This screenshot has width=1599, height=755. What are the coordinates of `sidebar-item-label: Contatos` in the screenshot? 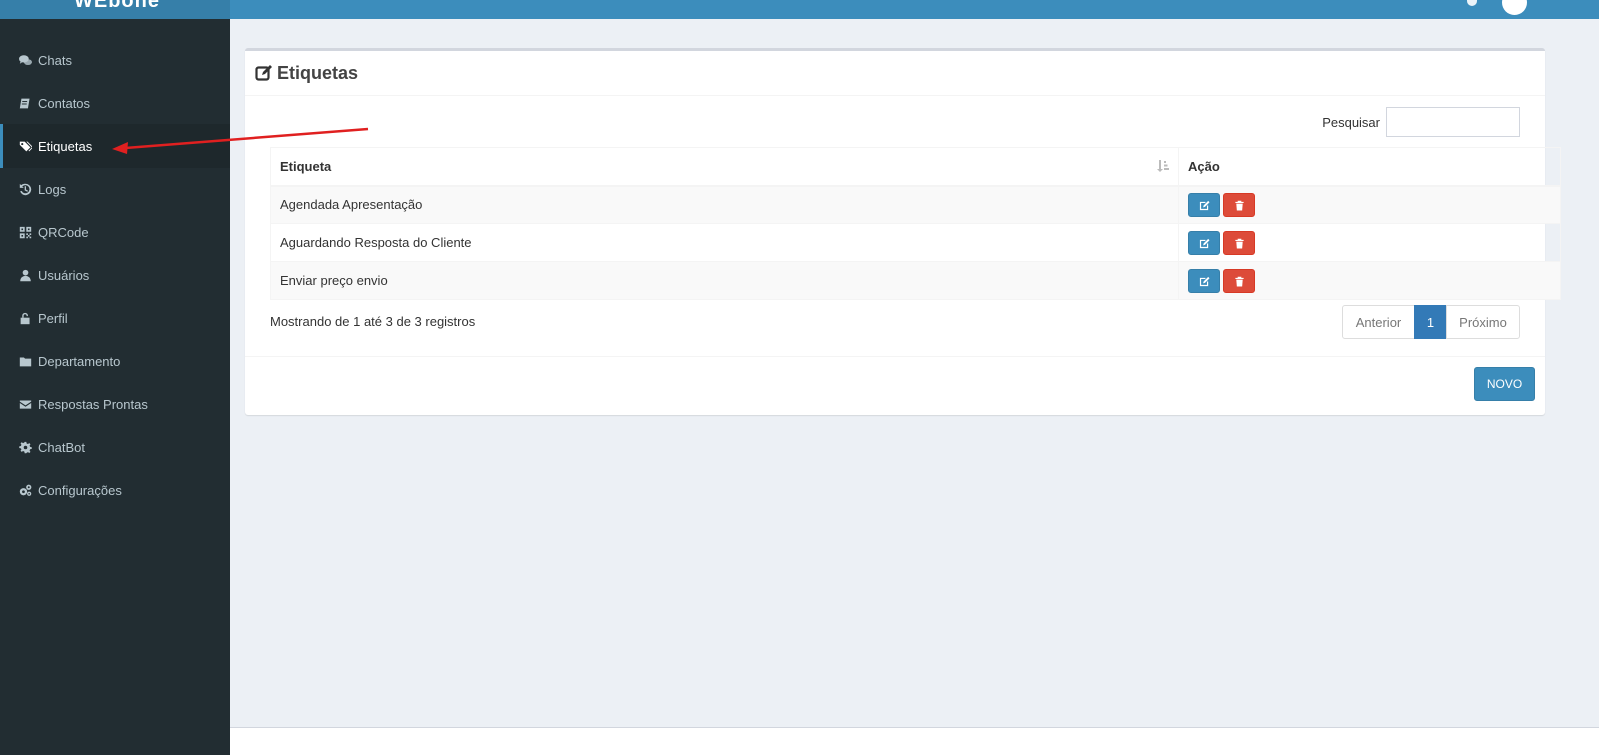 It's located at (64, 103).